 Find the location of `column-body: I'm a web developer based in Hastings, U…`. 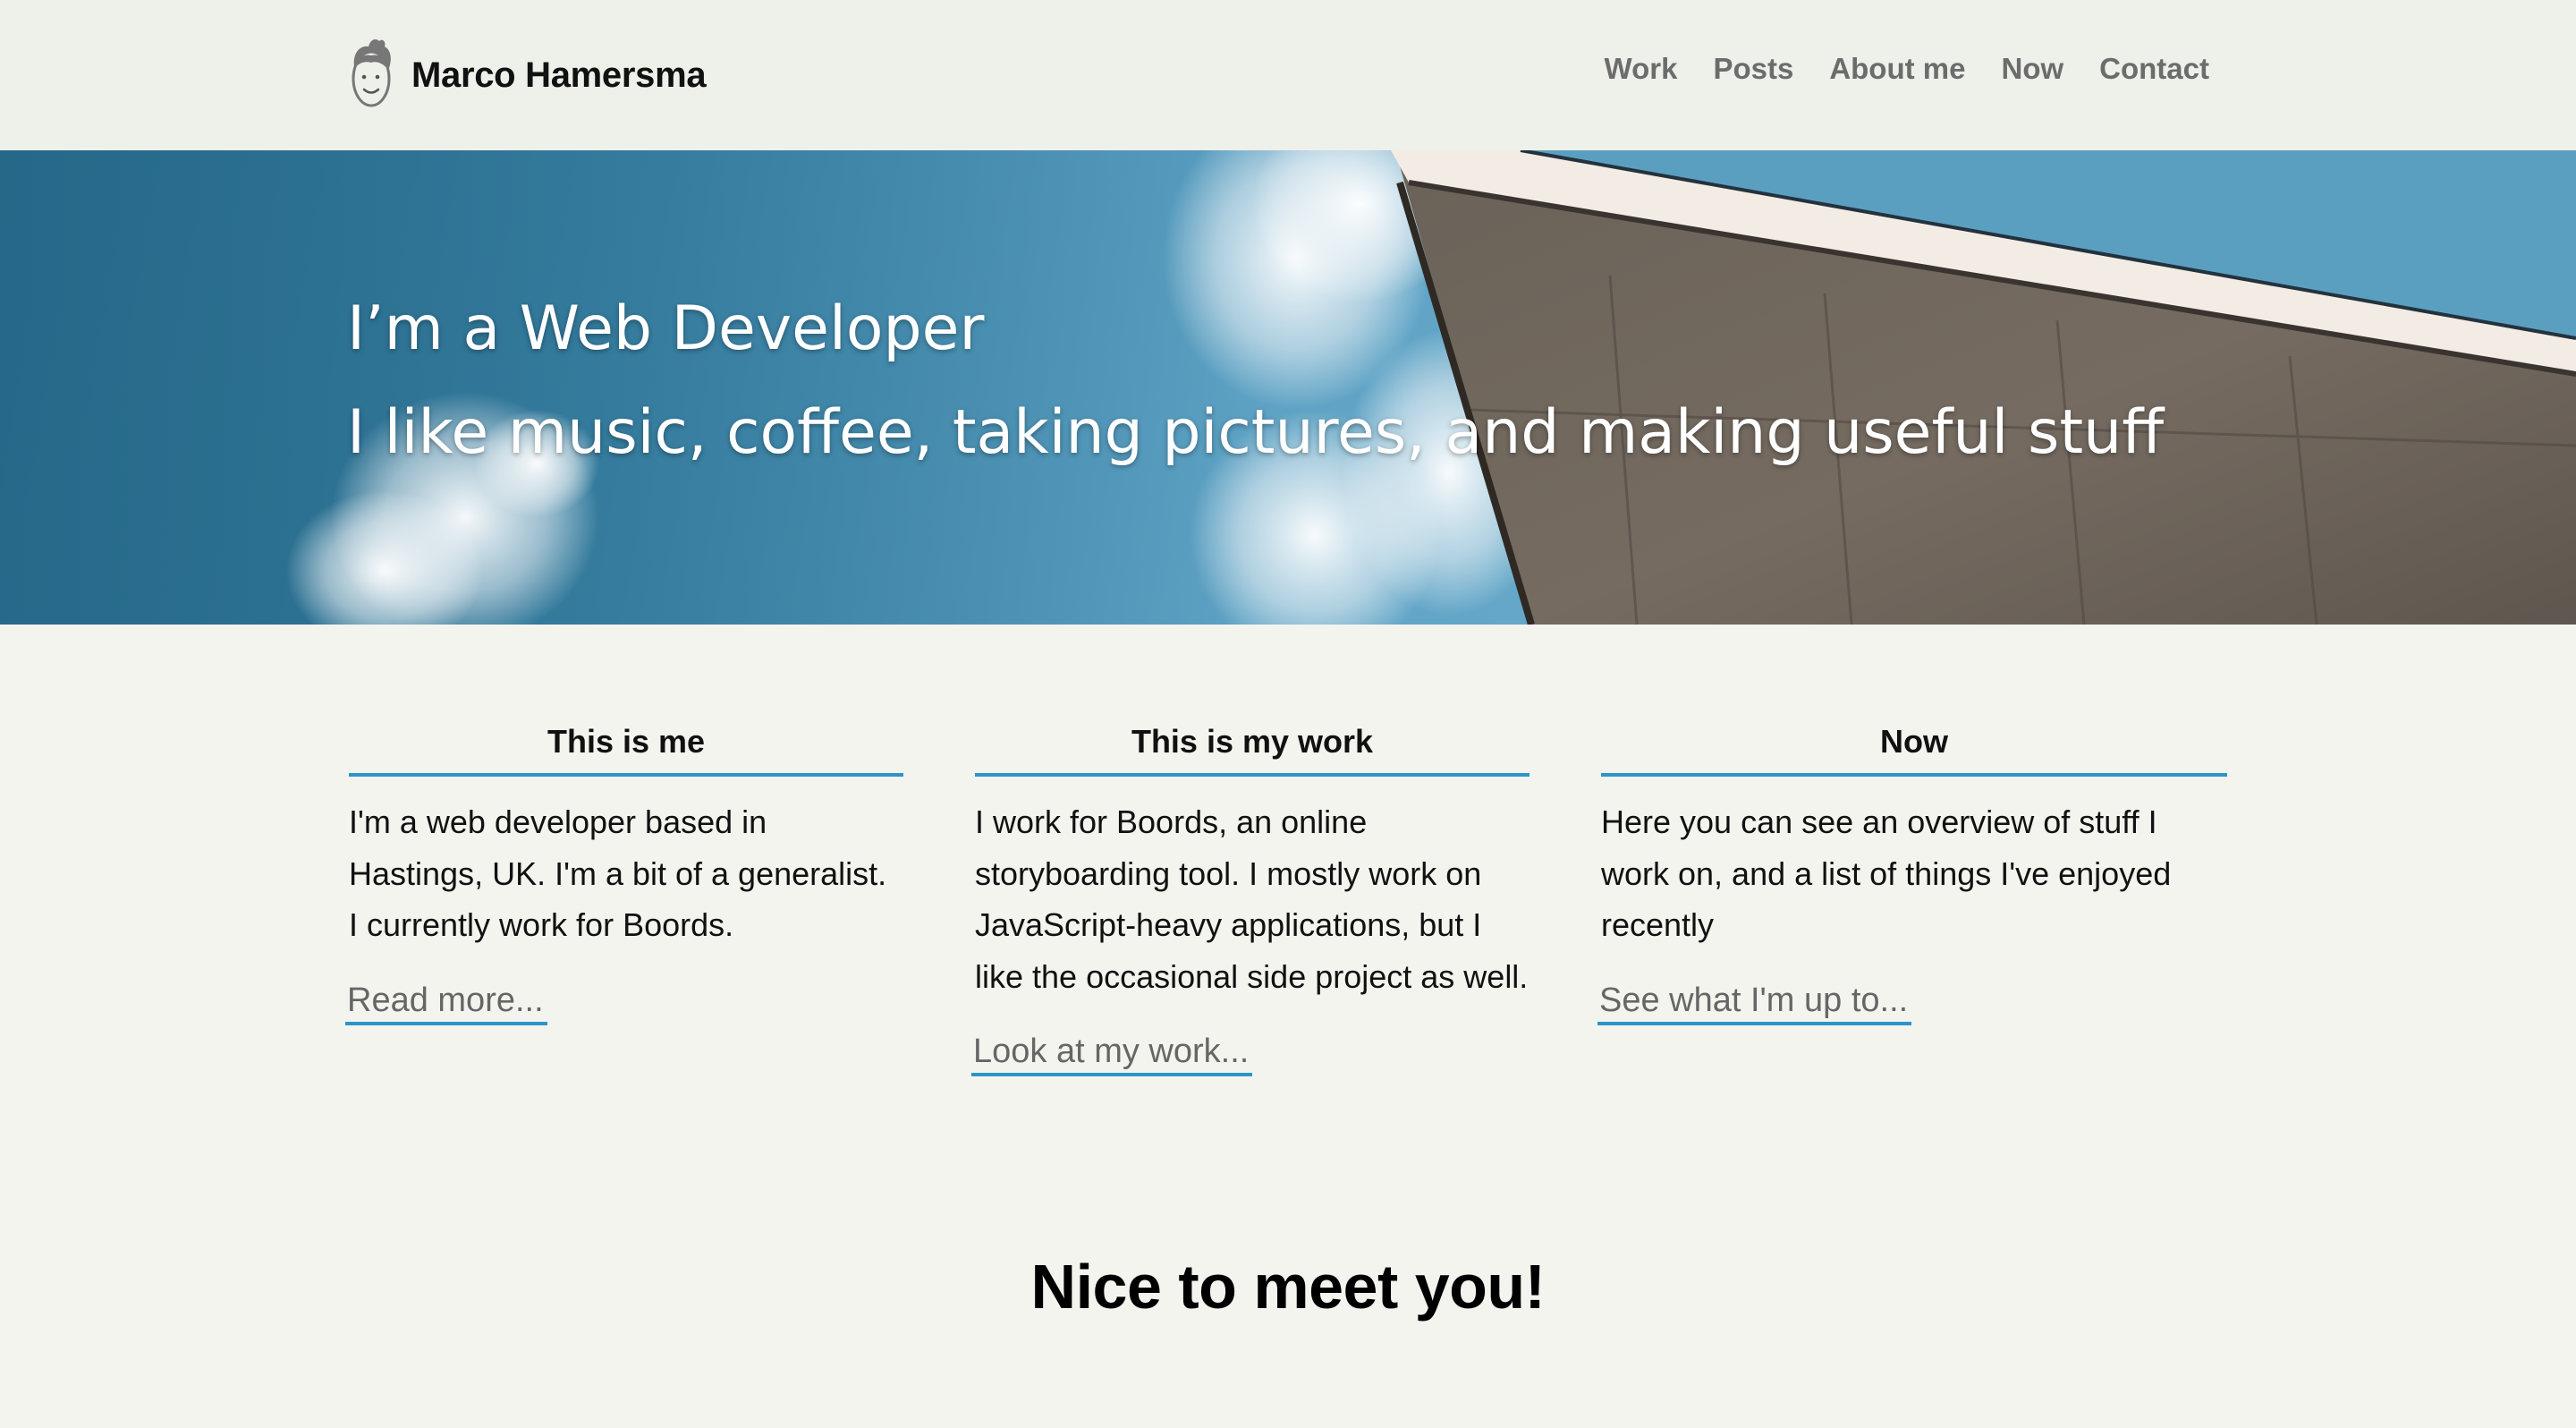

column-body: I'm a web developer based in Hastings, U… is located at coordinates (618, 873).